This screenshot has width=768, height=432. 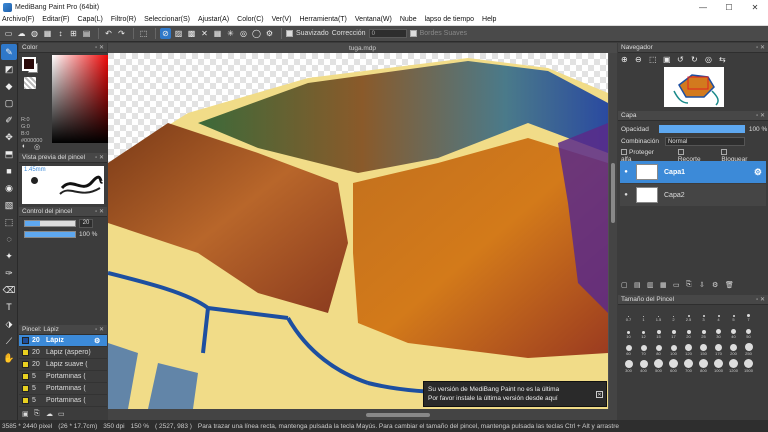 I want to click on menu-help: Help, so click(x=489, y=19).